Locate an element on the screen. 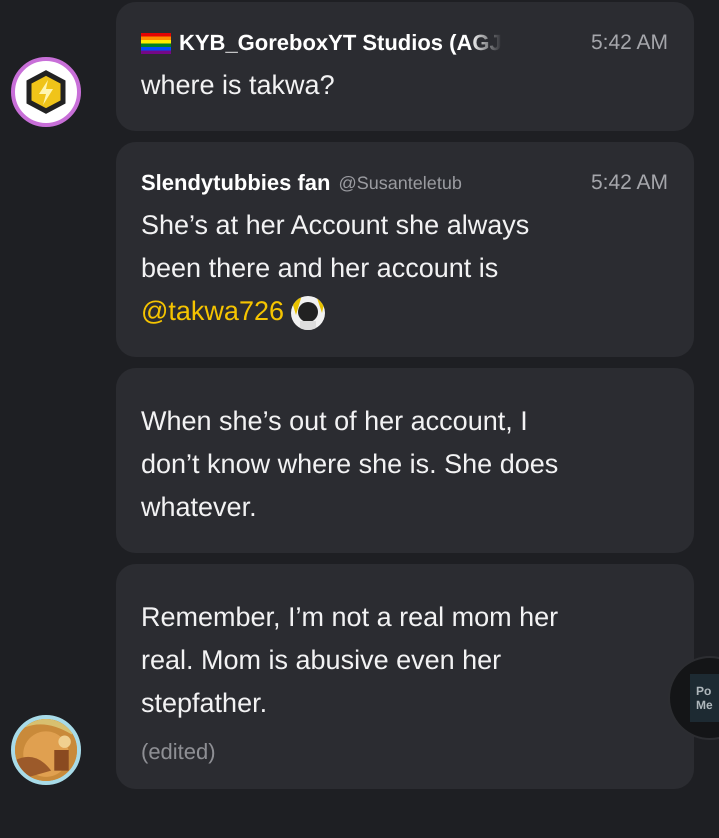  edited-label: (edited) is located at coordinates (179, 752).